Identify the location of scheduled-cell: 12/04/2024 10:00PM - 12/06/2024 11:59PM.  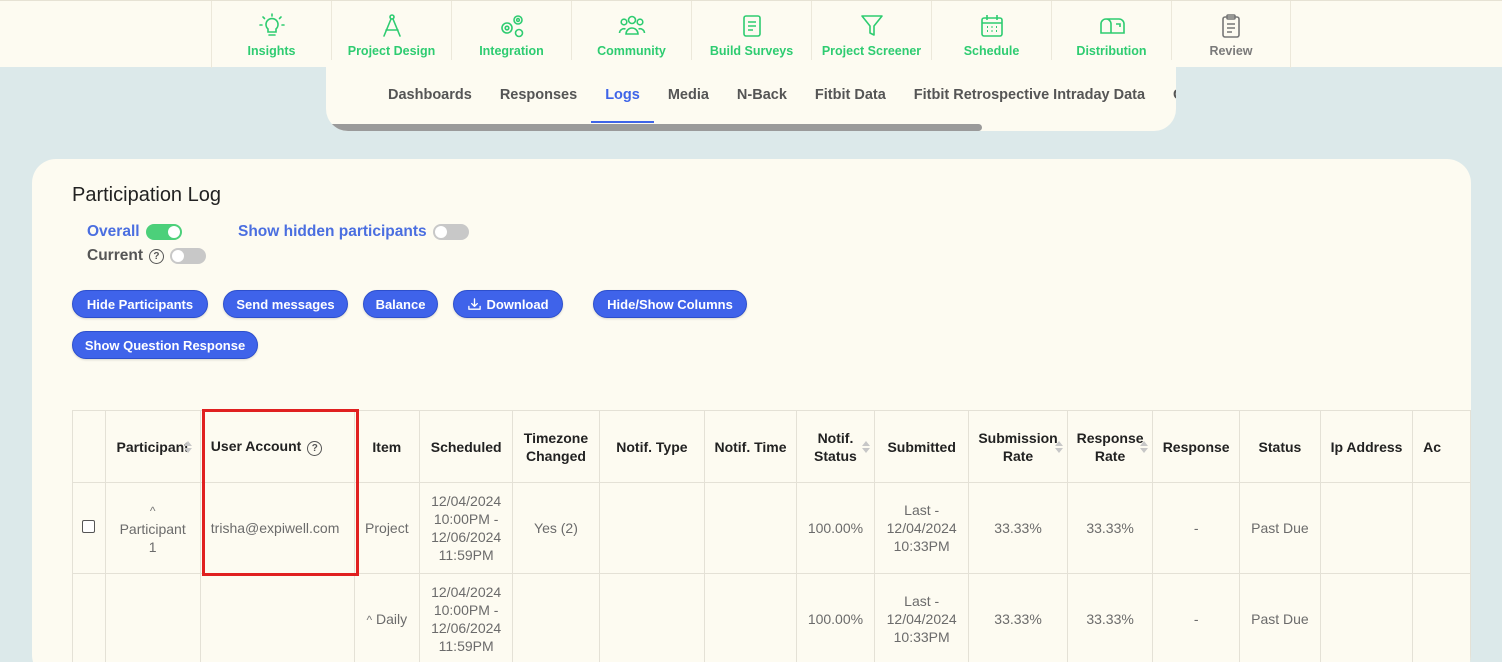
(466, 617).